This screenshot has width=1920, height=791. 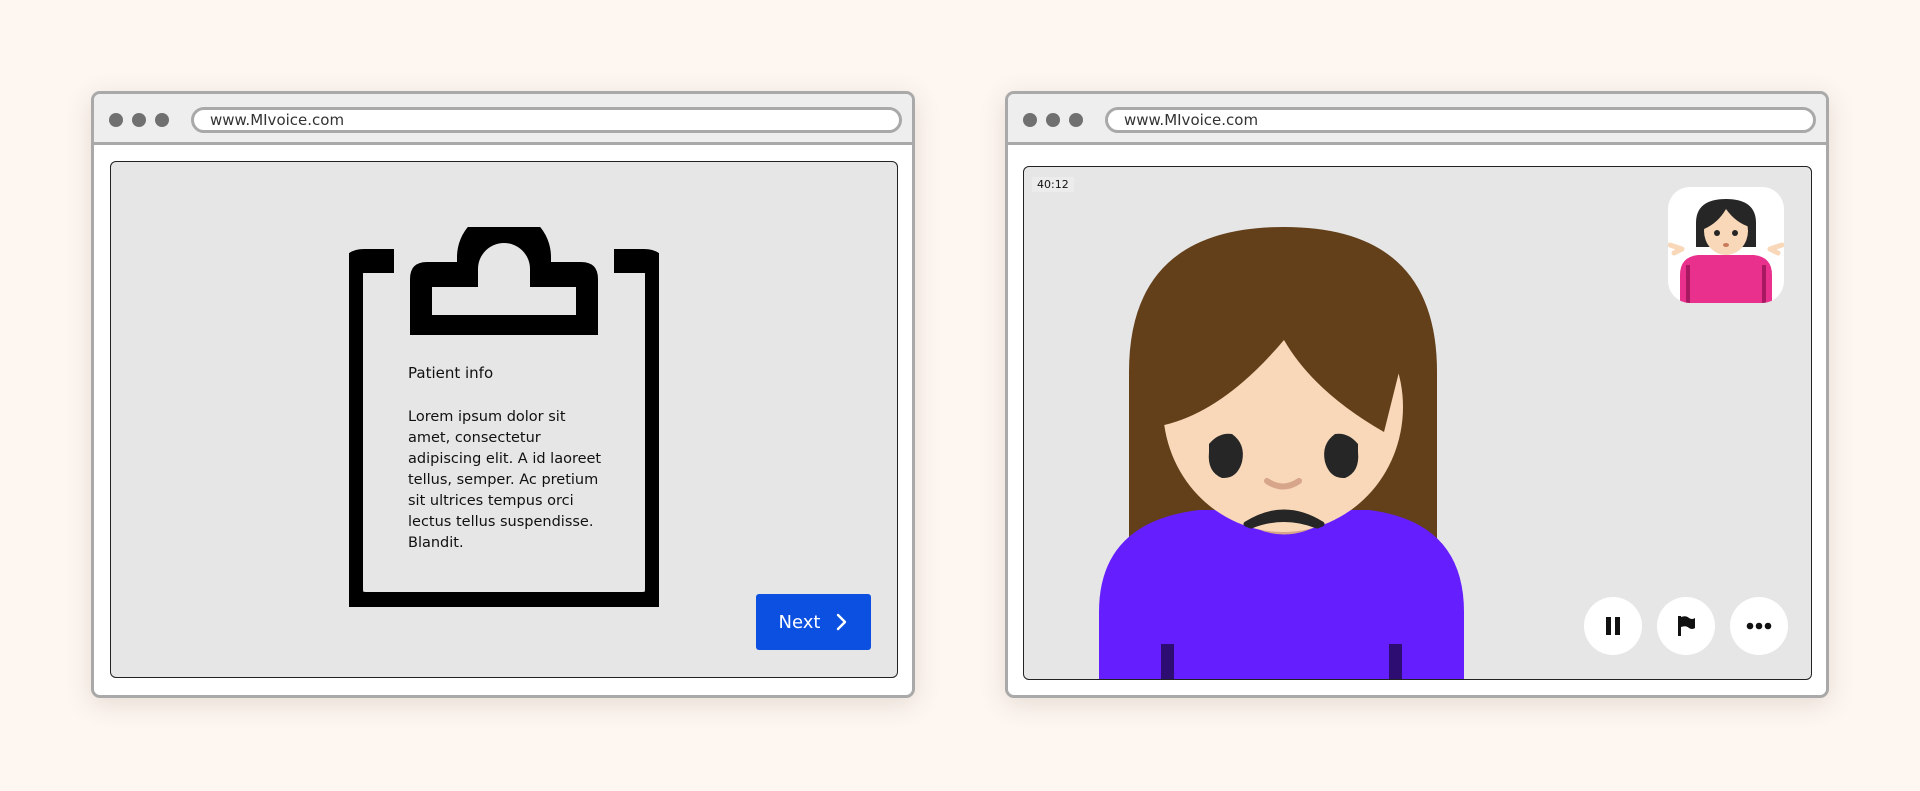 I want to click on pause-icon, so click(x=1613, y=626).